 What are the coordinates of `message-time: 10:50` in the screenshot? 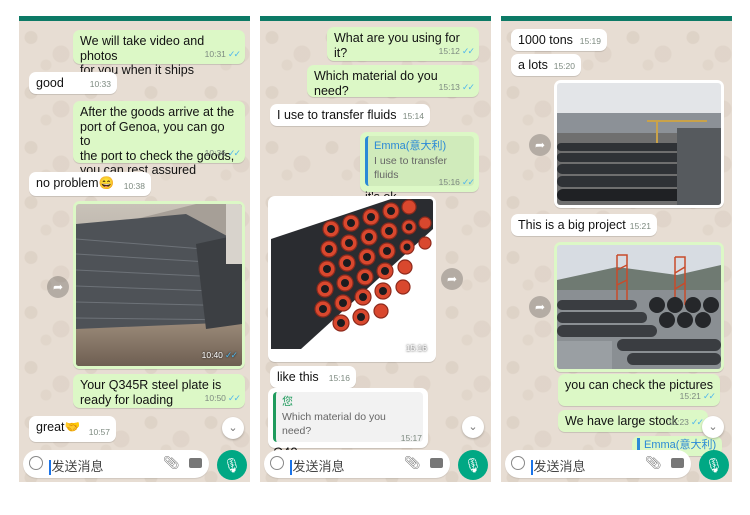 It's located at (215, 397).